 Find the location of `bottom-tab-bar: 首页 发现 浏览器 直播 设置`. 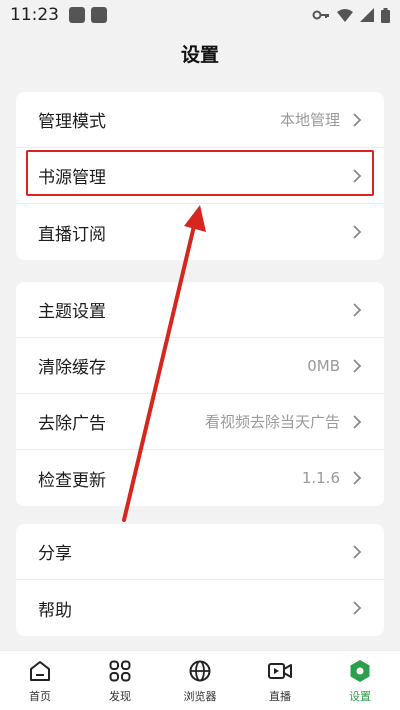

bottom-tab-bar: 首页 发现 浏览器 直播 设置 is located at coordinates (200, 680).